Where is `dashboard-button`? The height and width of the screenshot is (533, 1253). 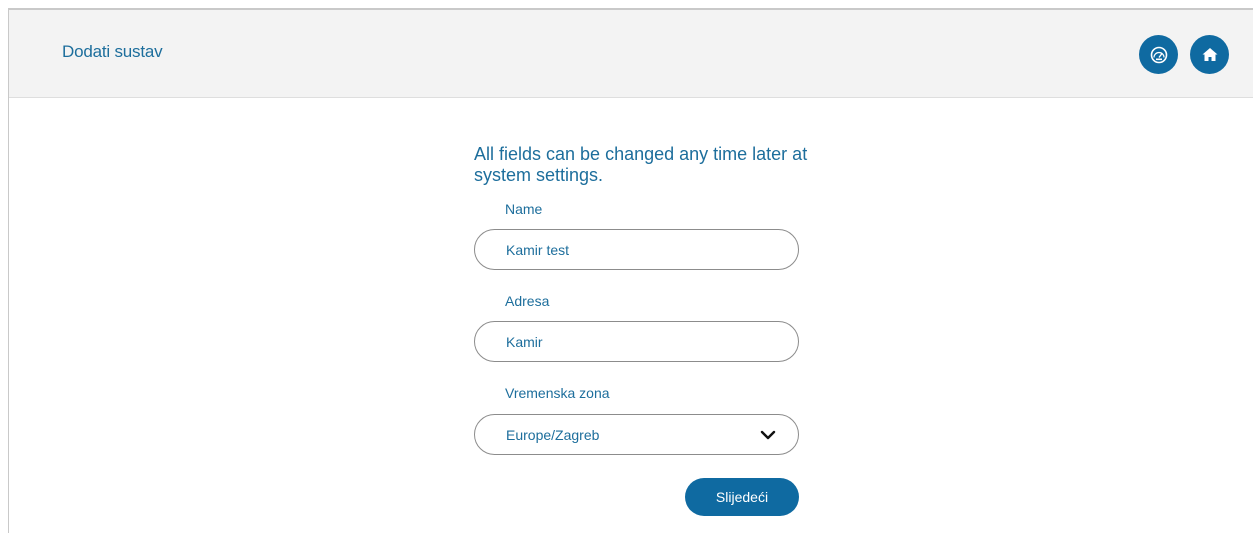 dashboard-button is located at coordinates (1158, 54).